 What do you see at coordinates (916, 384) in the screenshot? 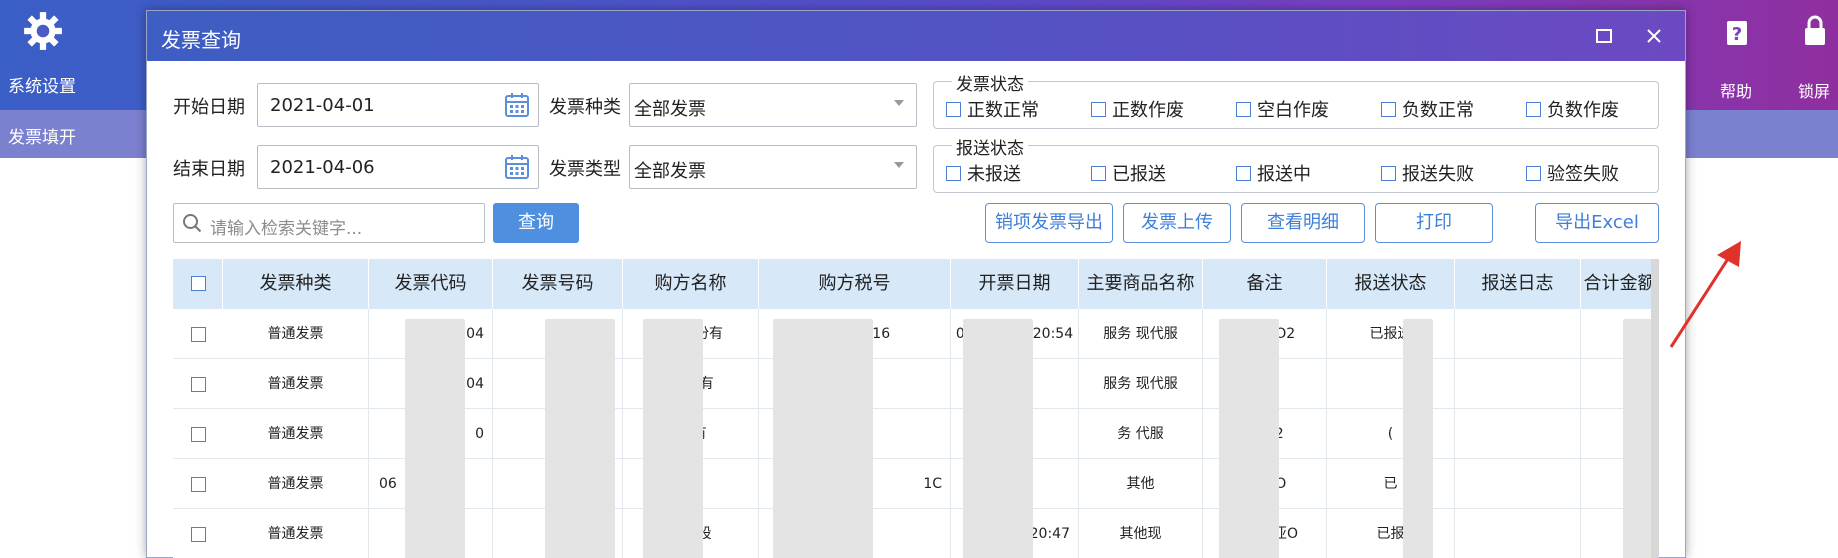
I see `table-row: 普通发票 04 进 份有 0 02 0 服务 现代服 O2` at bounding box center [916, 384].